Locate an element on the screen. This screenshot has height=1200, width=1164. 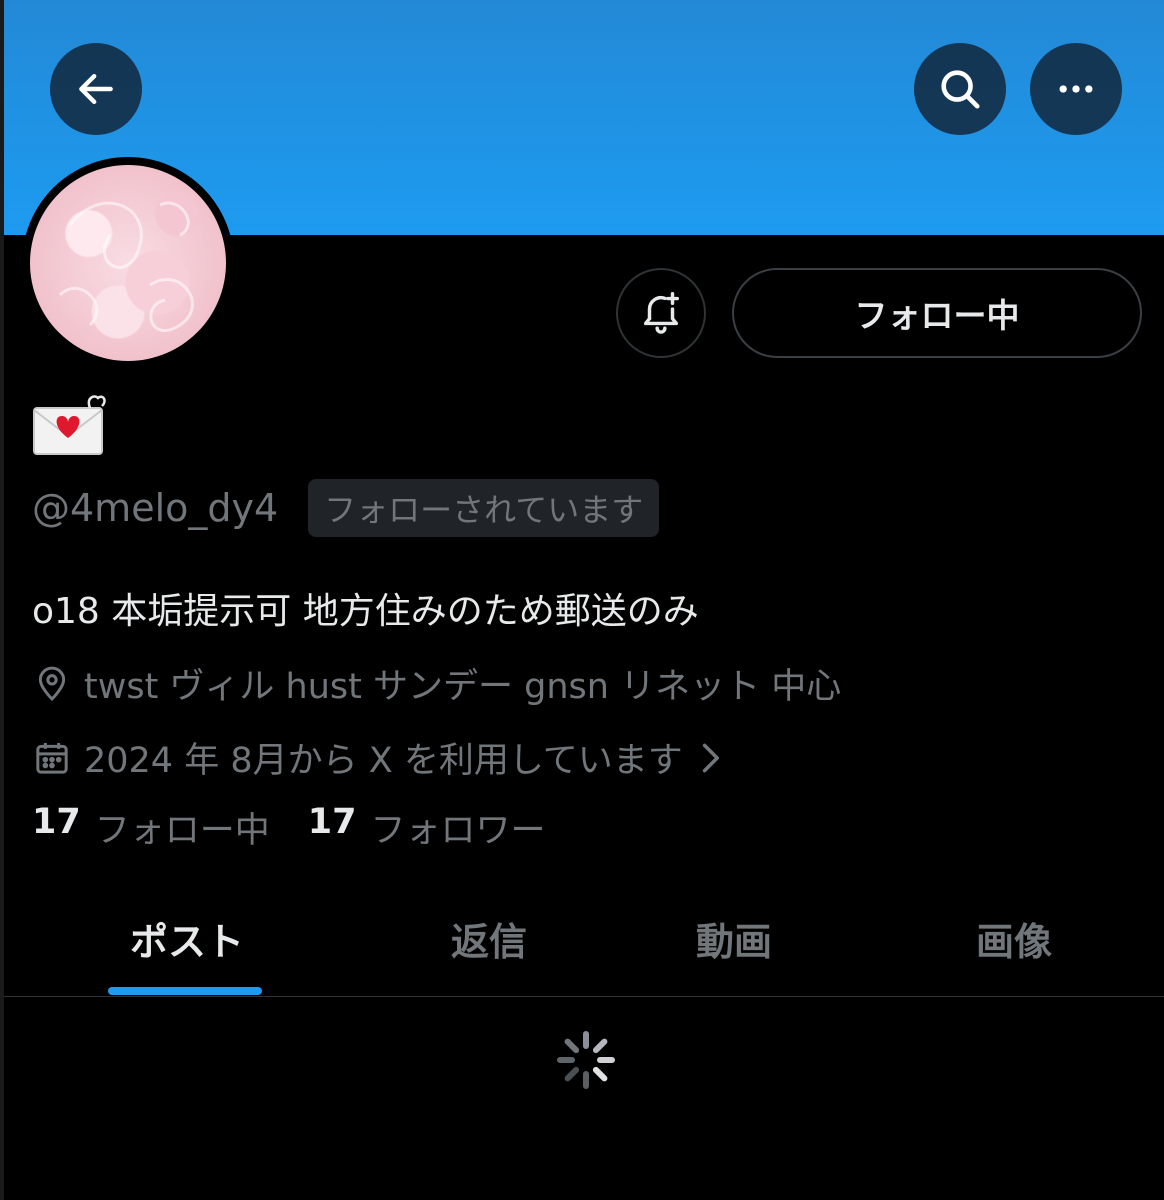
active-tab-indicator is located at coordinates (185, 991).